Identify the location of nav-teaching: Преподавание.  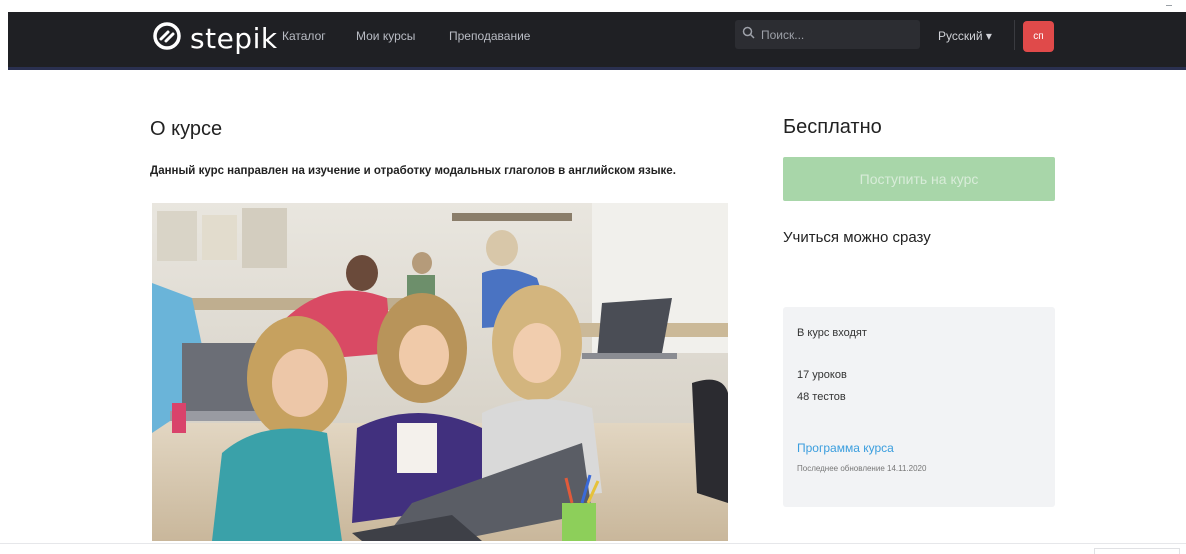
(489, 36).